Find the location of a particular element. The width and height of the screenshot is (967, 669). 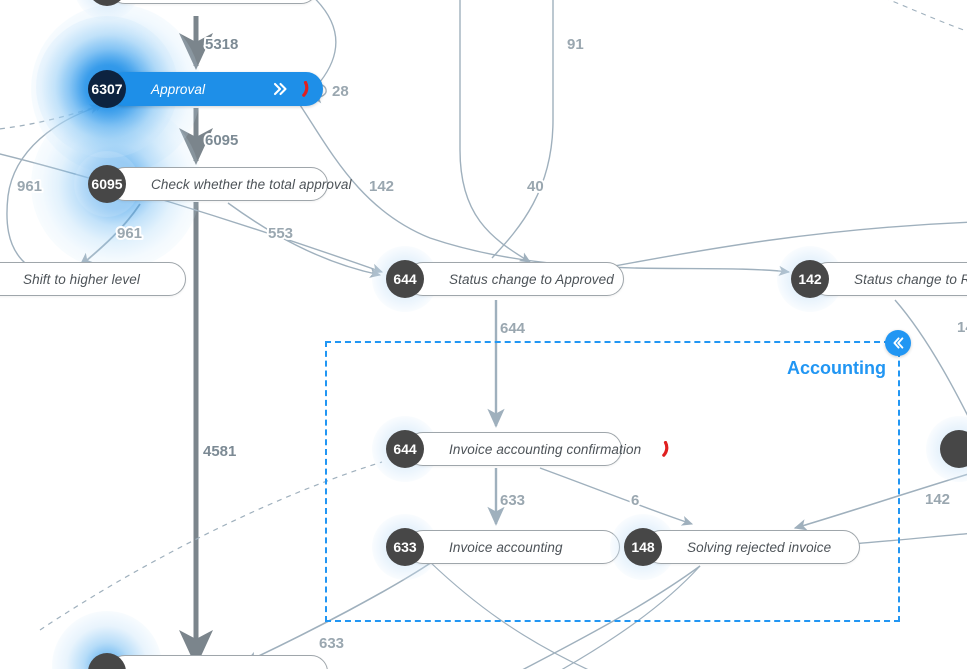

node-label: Shift to higher level is located at coordinates (81, 279).